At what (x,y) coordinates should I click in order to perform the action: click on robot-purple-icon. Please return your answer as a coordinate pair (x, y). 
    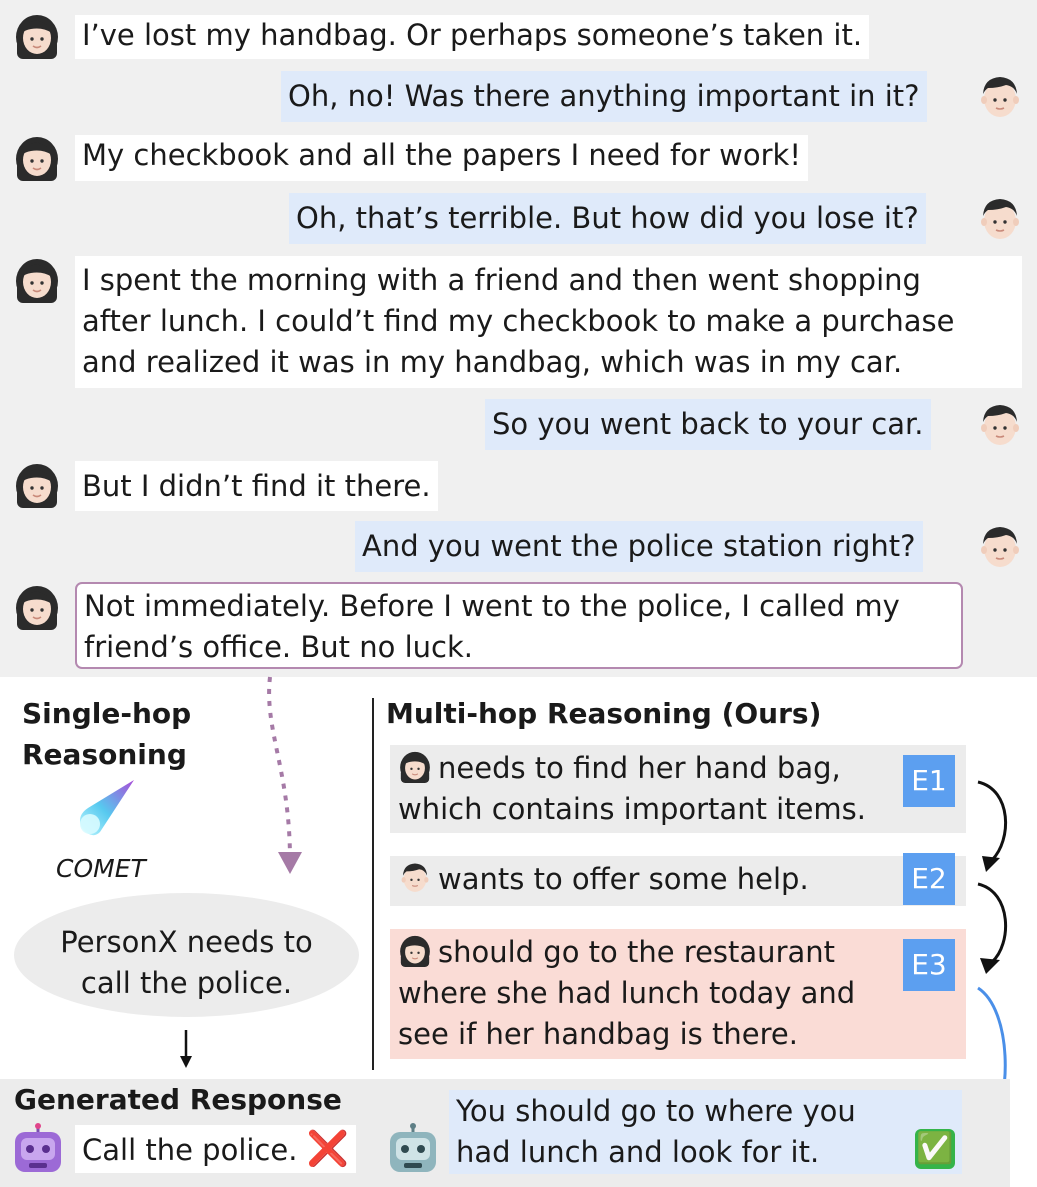
    Looking at the image, I should click on (38, 1147).